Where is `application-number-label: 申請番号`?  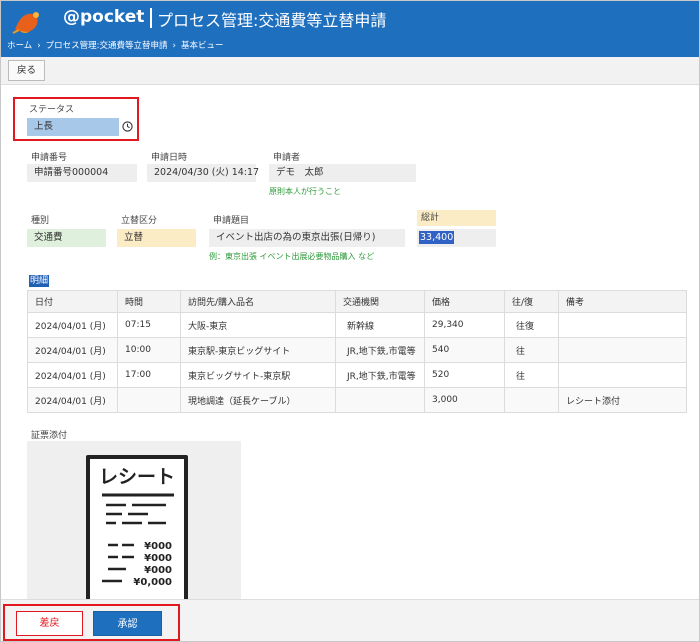 application-number-label: 申請番号 is located at coordinates (49, 158).